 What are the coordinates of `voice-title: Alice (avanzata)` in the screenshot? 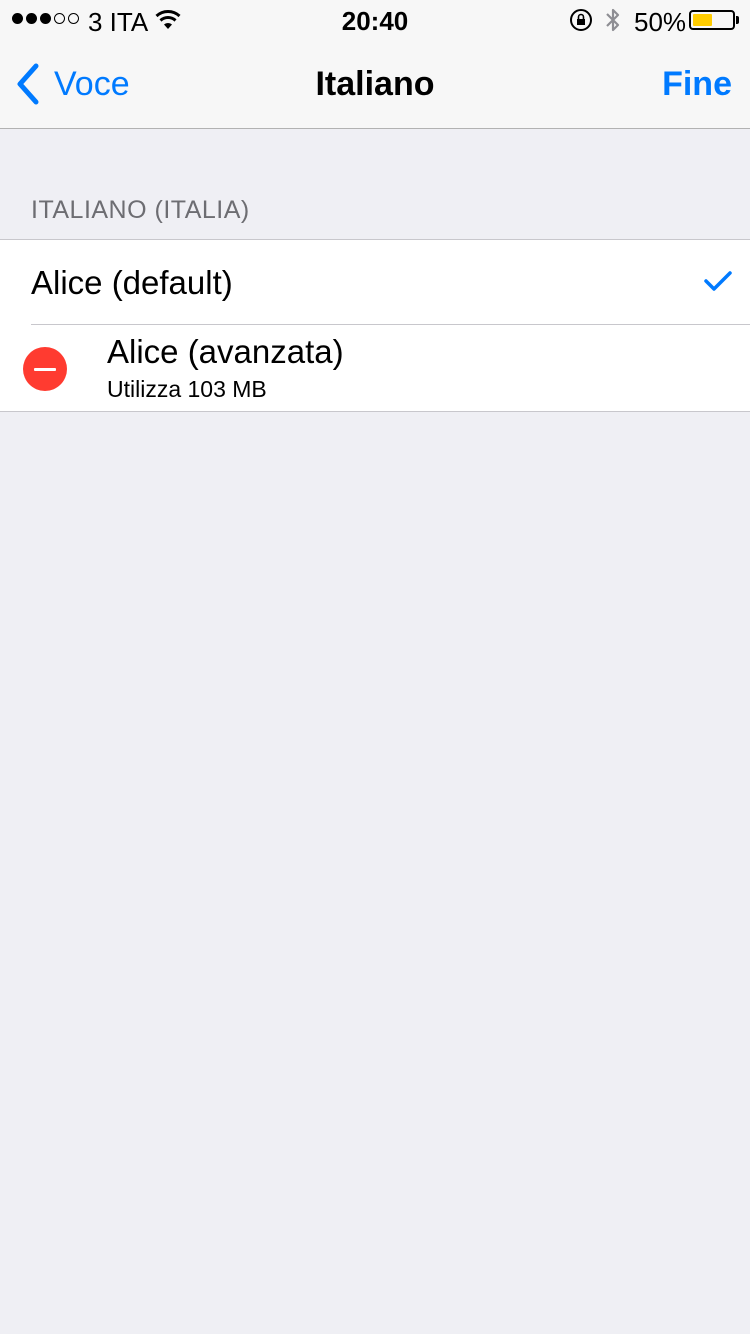 It's located at (225, 351).